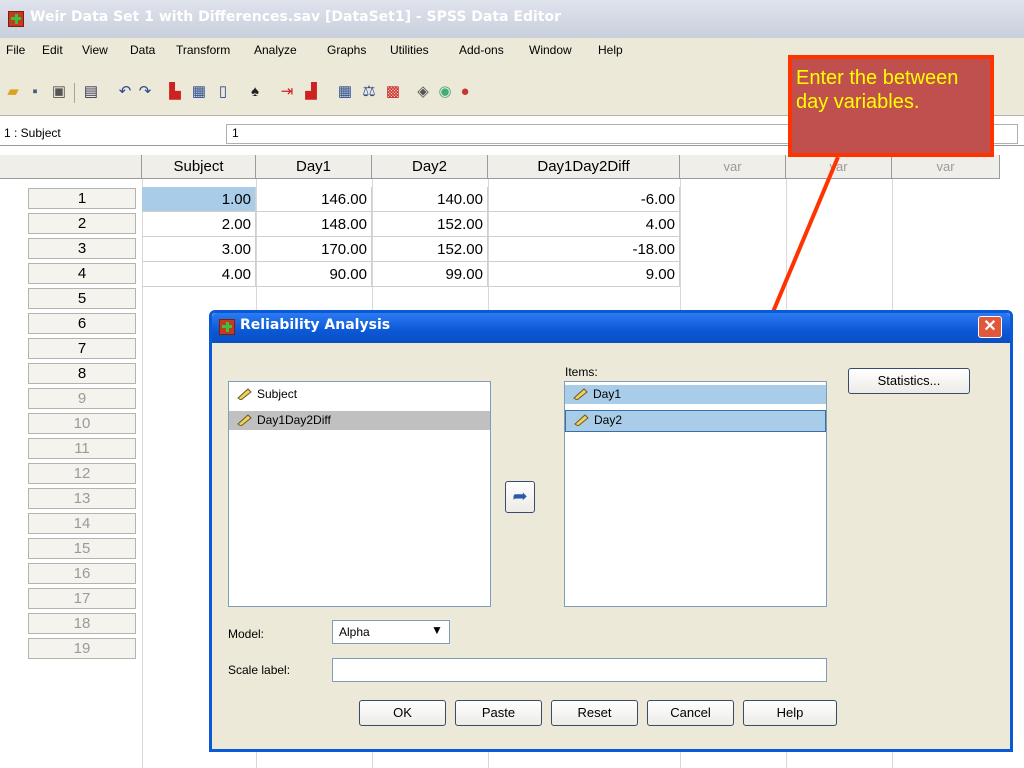  I want to click on row-header: 16, so click(82, 573).